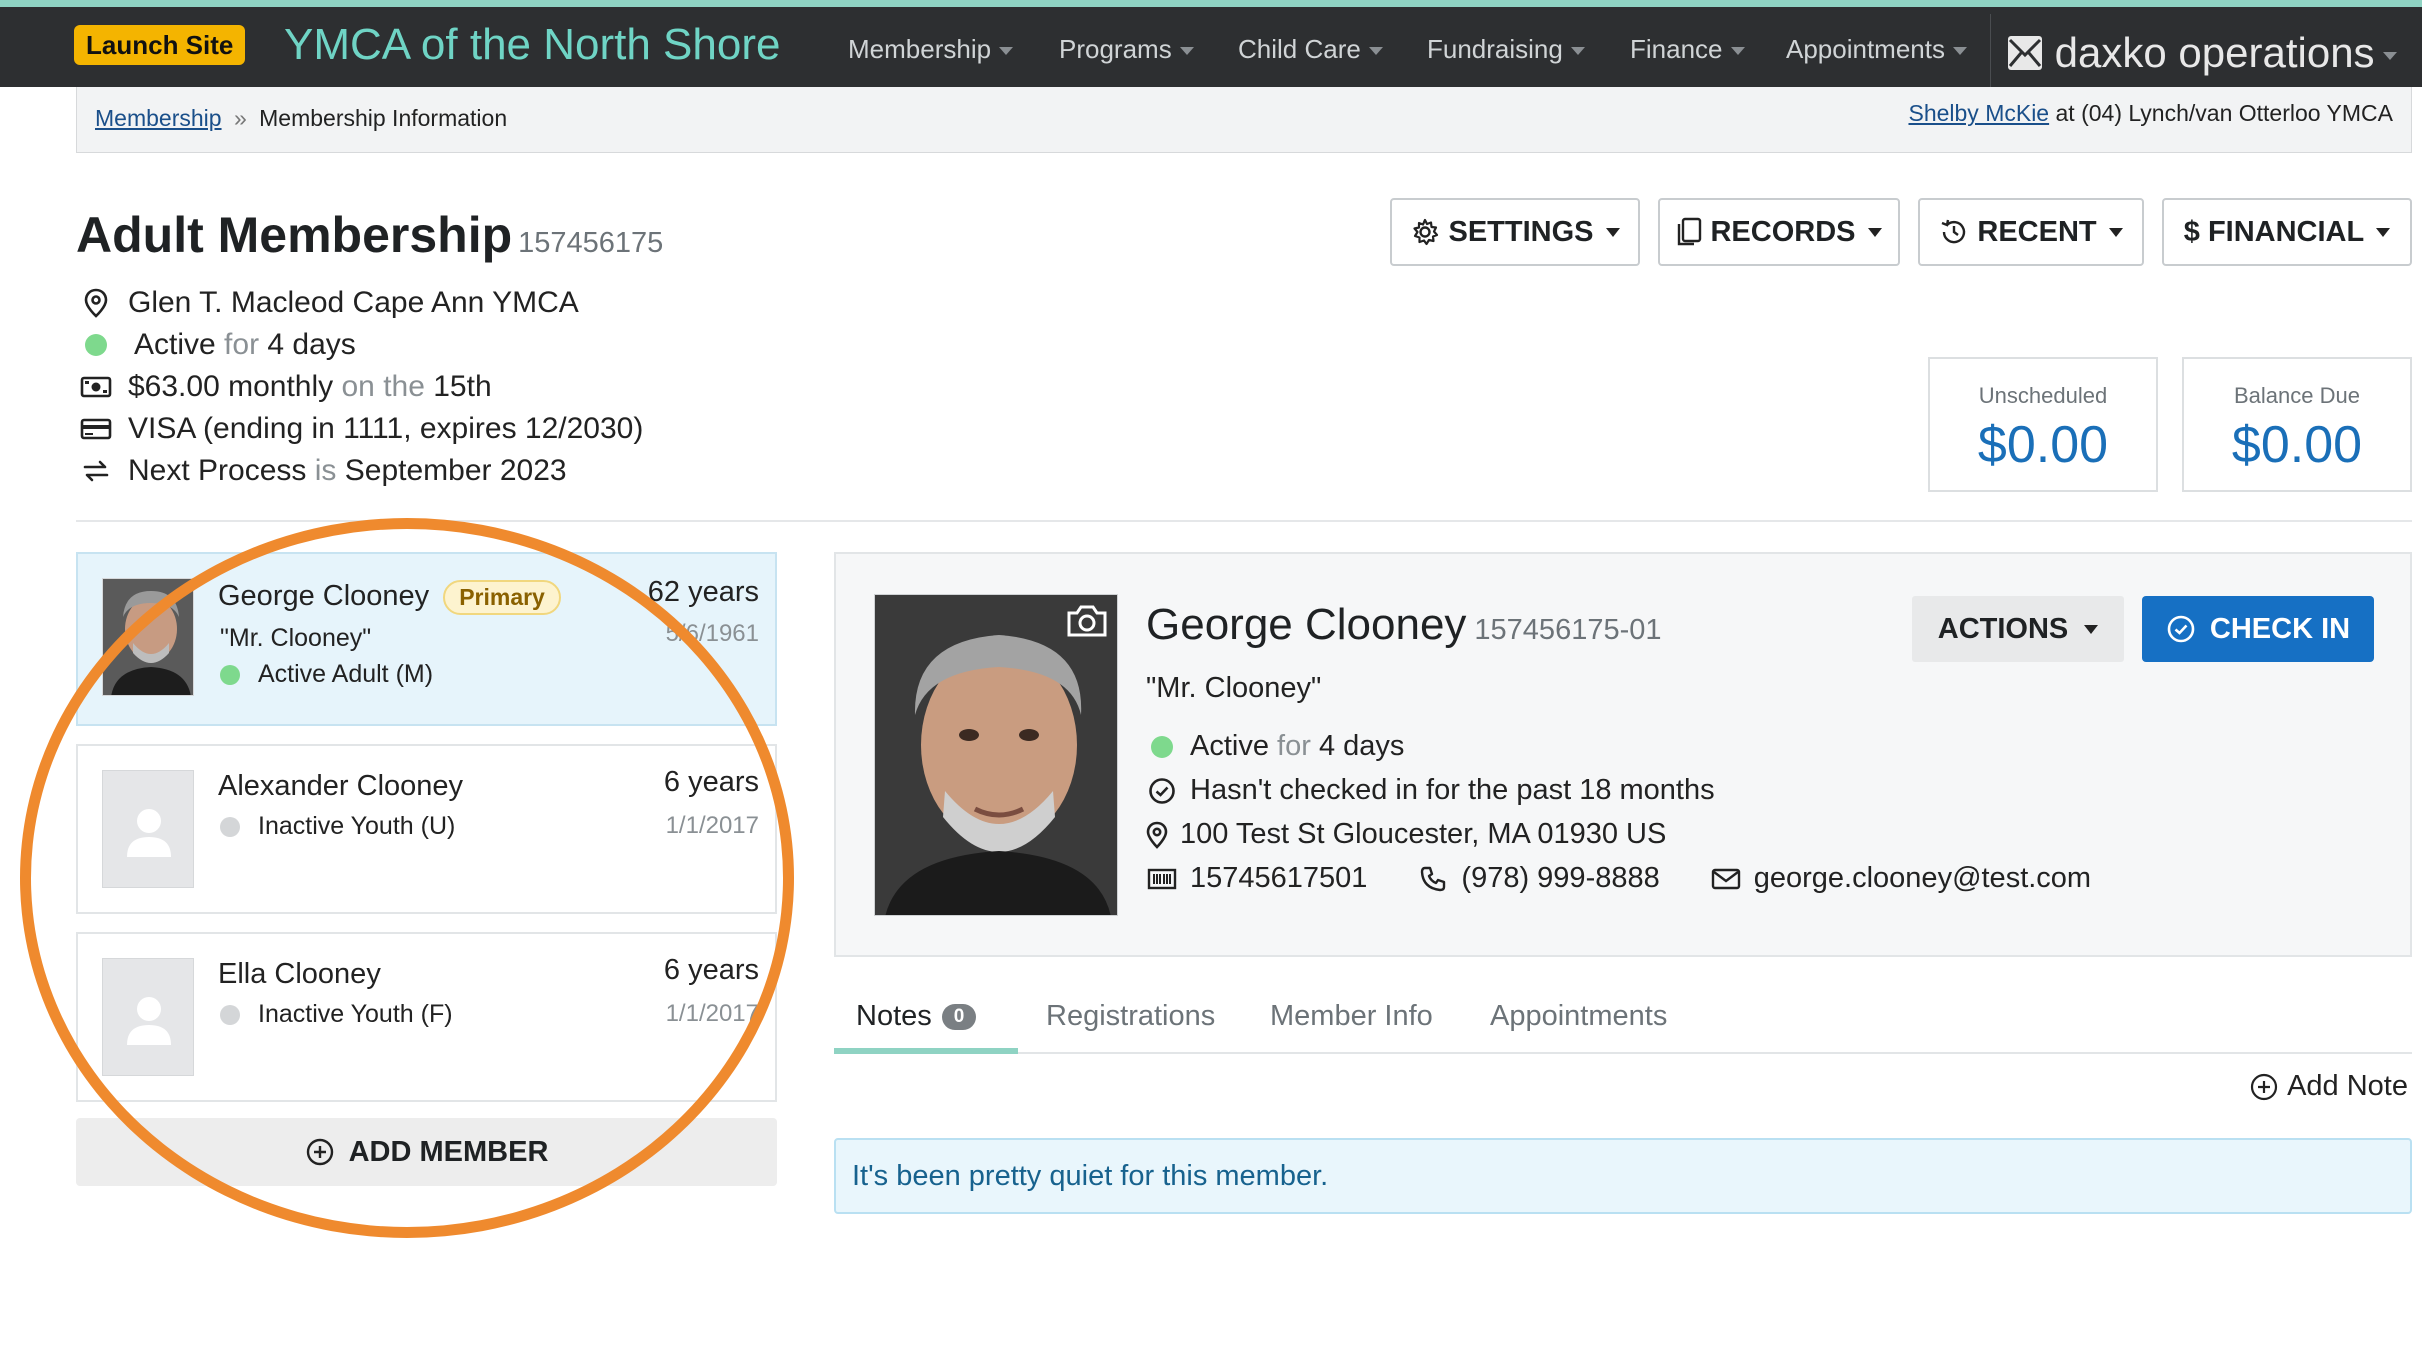  Describe the element at coordinates (2043, 445) in the screenshot. I see `unscheduled-value: $0.00` at that location.